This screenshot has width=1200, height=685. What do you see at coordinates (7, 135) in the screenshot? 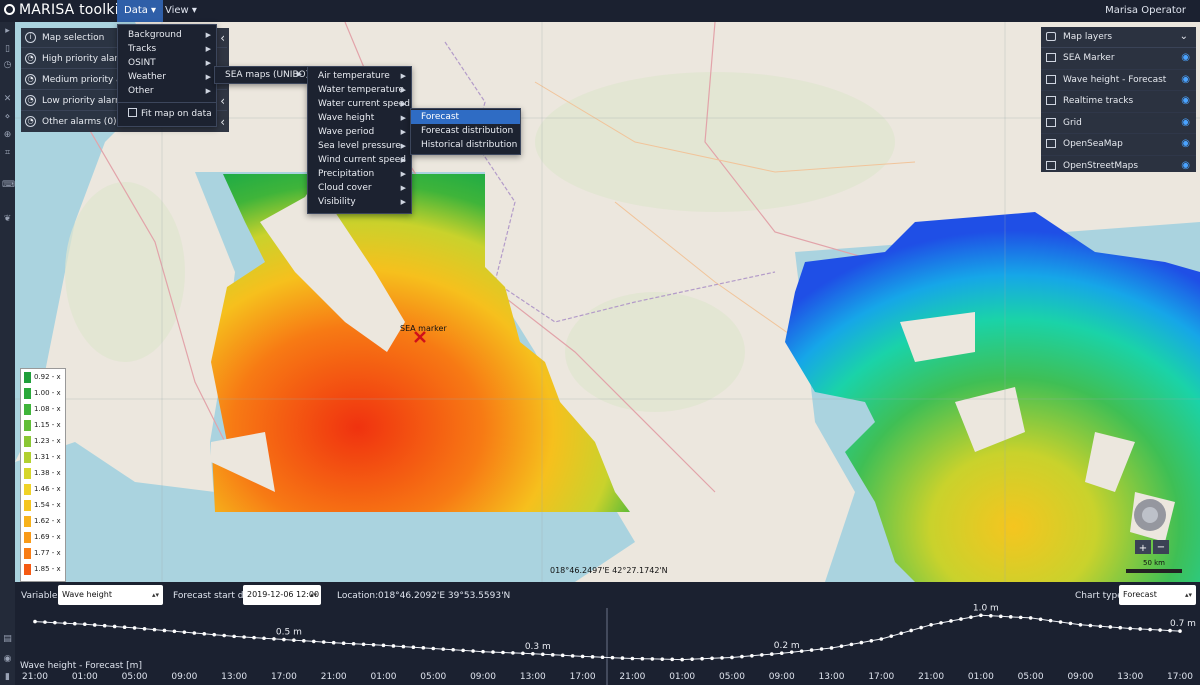
I see `target-icon: ⊕` at bounding box center [7, 135].